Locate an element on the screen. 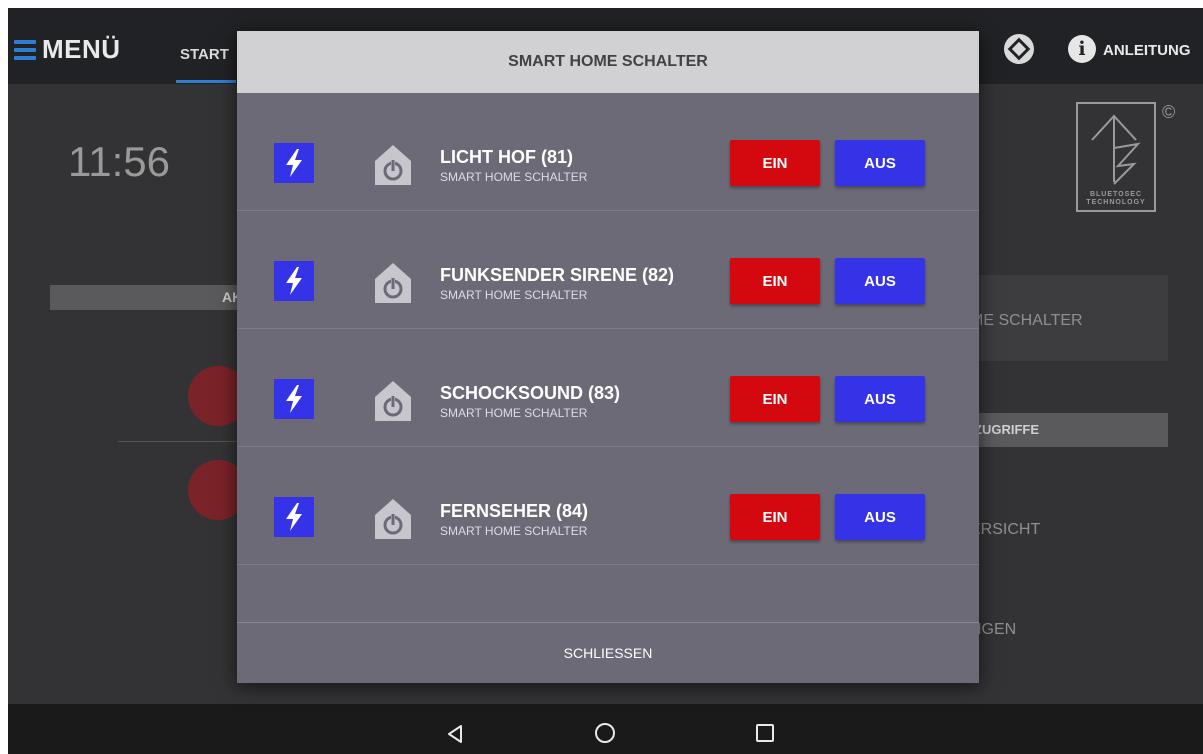 The height and width of the screenshot is (754, 1203). switch-title: FUNKSENDER SIRENE (82) is located at coordinates (557, 275).